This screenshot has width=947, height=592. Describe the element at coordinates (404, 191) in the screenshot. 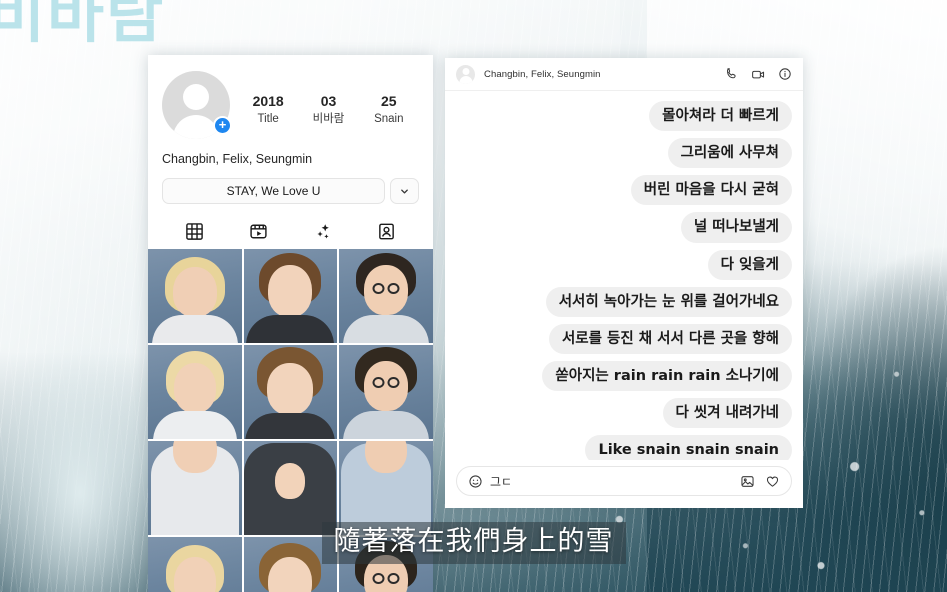

I see `chevron-down-icon` at that location.